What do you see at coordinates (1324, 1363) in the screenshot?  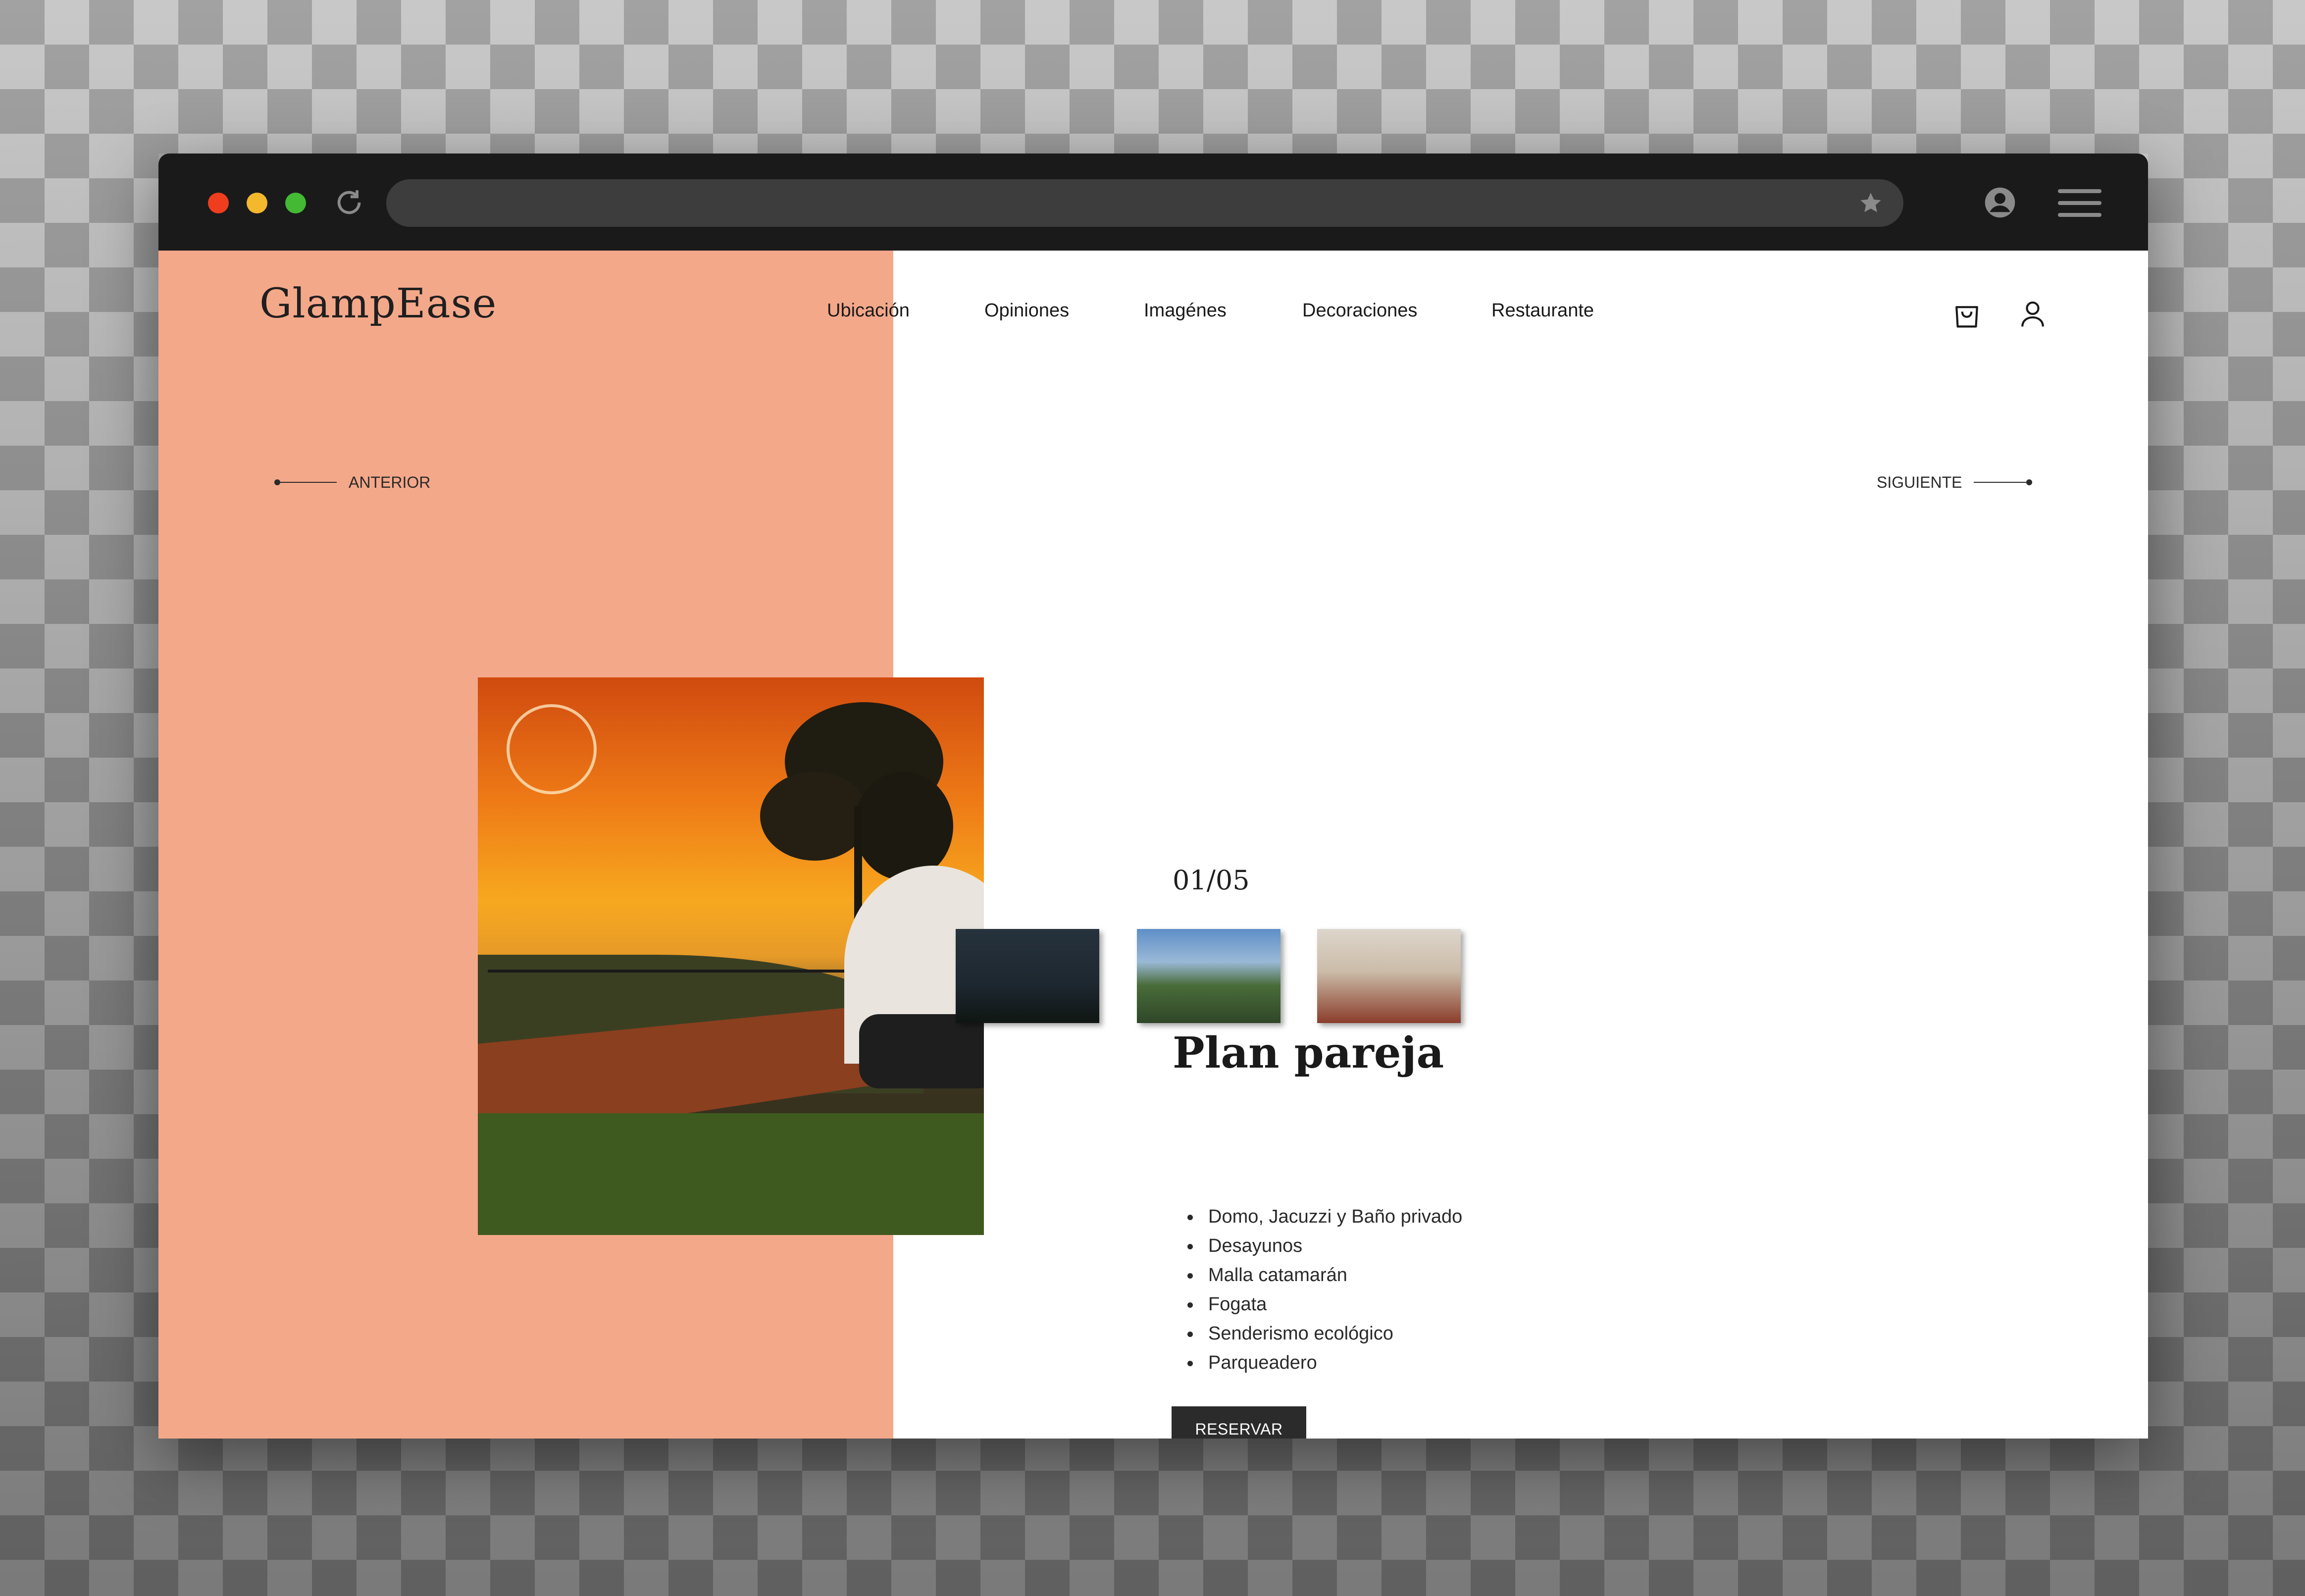 I see `feature-item: Parqueadero` at bounding box center [1324, 1363].